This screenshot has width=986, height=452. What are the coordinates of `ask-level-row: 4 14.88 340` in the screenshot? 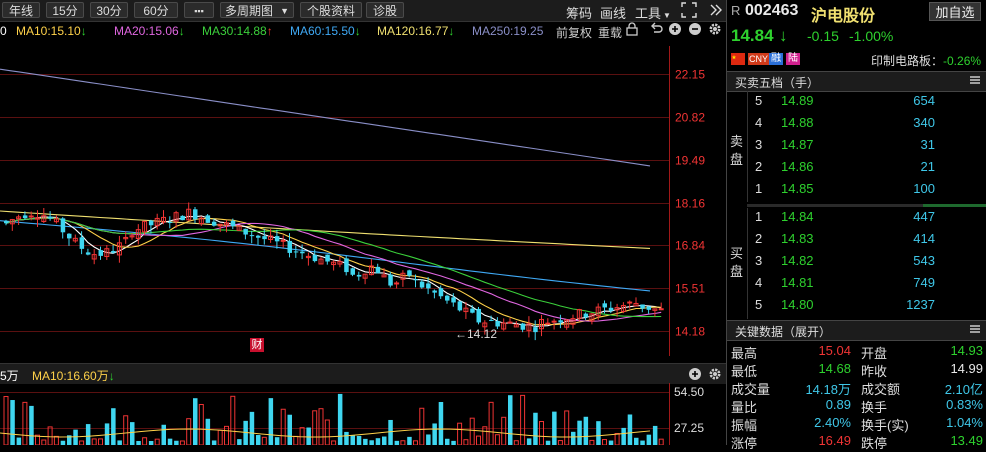 It's located at (866, 126).